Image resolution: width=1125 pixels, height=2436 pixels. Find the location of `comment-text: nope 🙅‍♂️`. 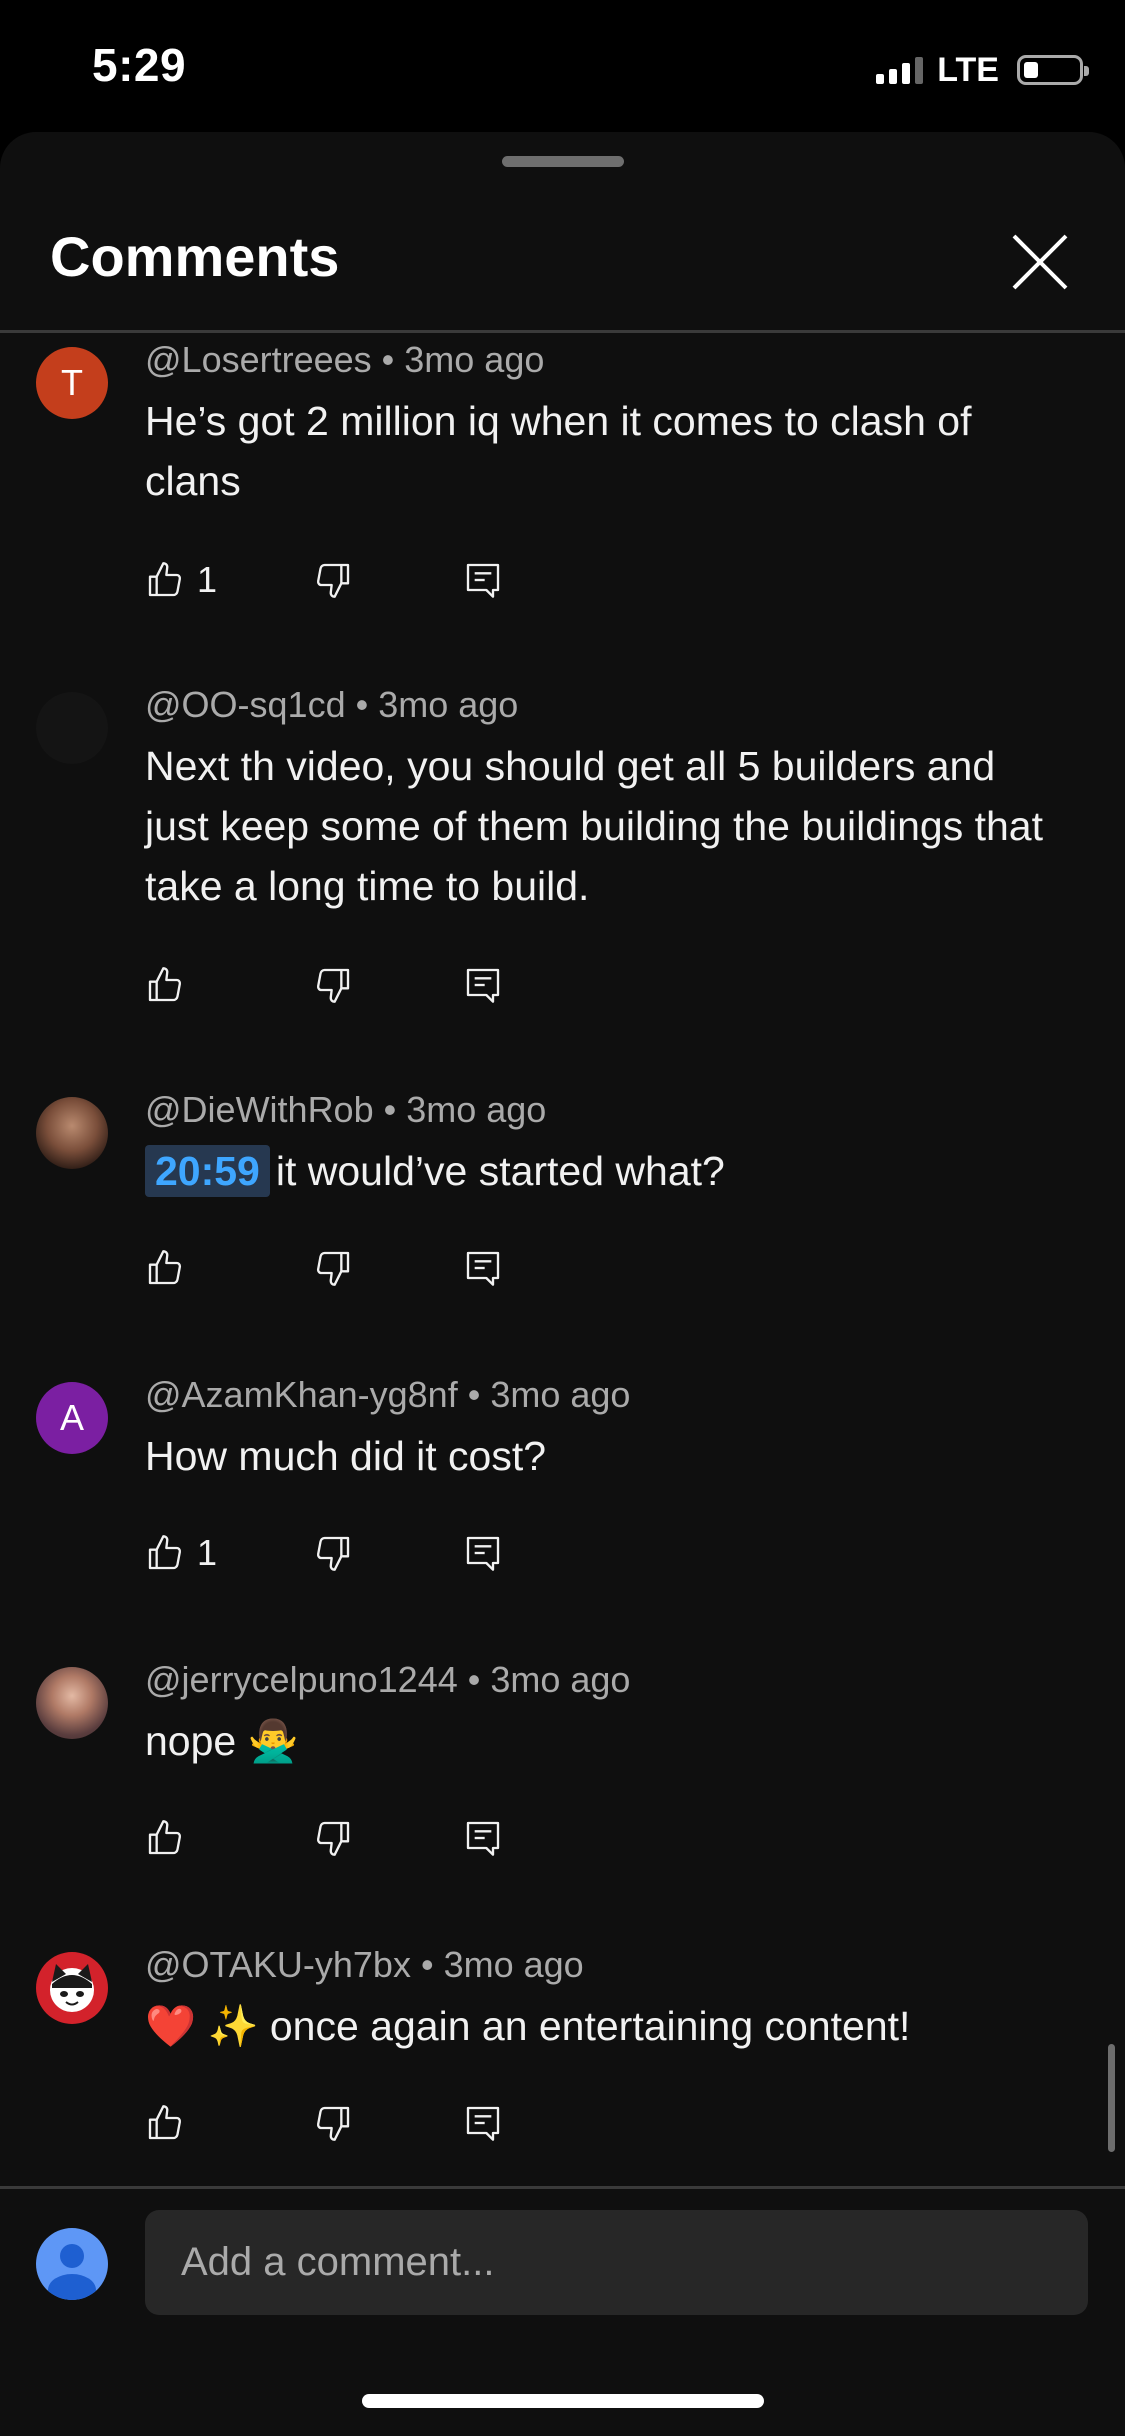

comment-text: nope 🙅‍♂️ is located at coordinates (222, 1741).